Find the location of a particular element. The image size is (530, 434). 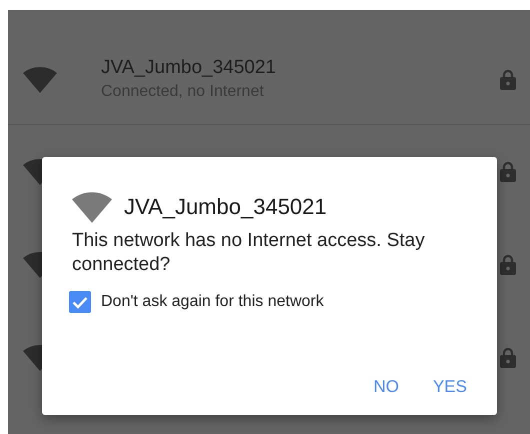

dialog-button: YES is located at coordinates (449, 387).